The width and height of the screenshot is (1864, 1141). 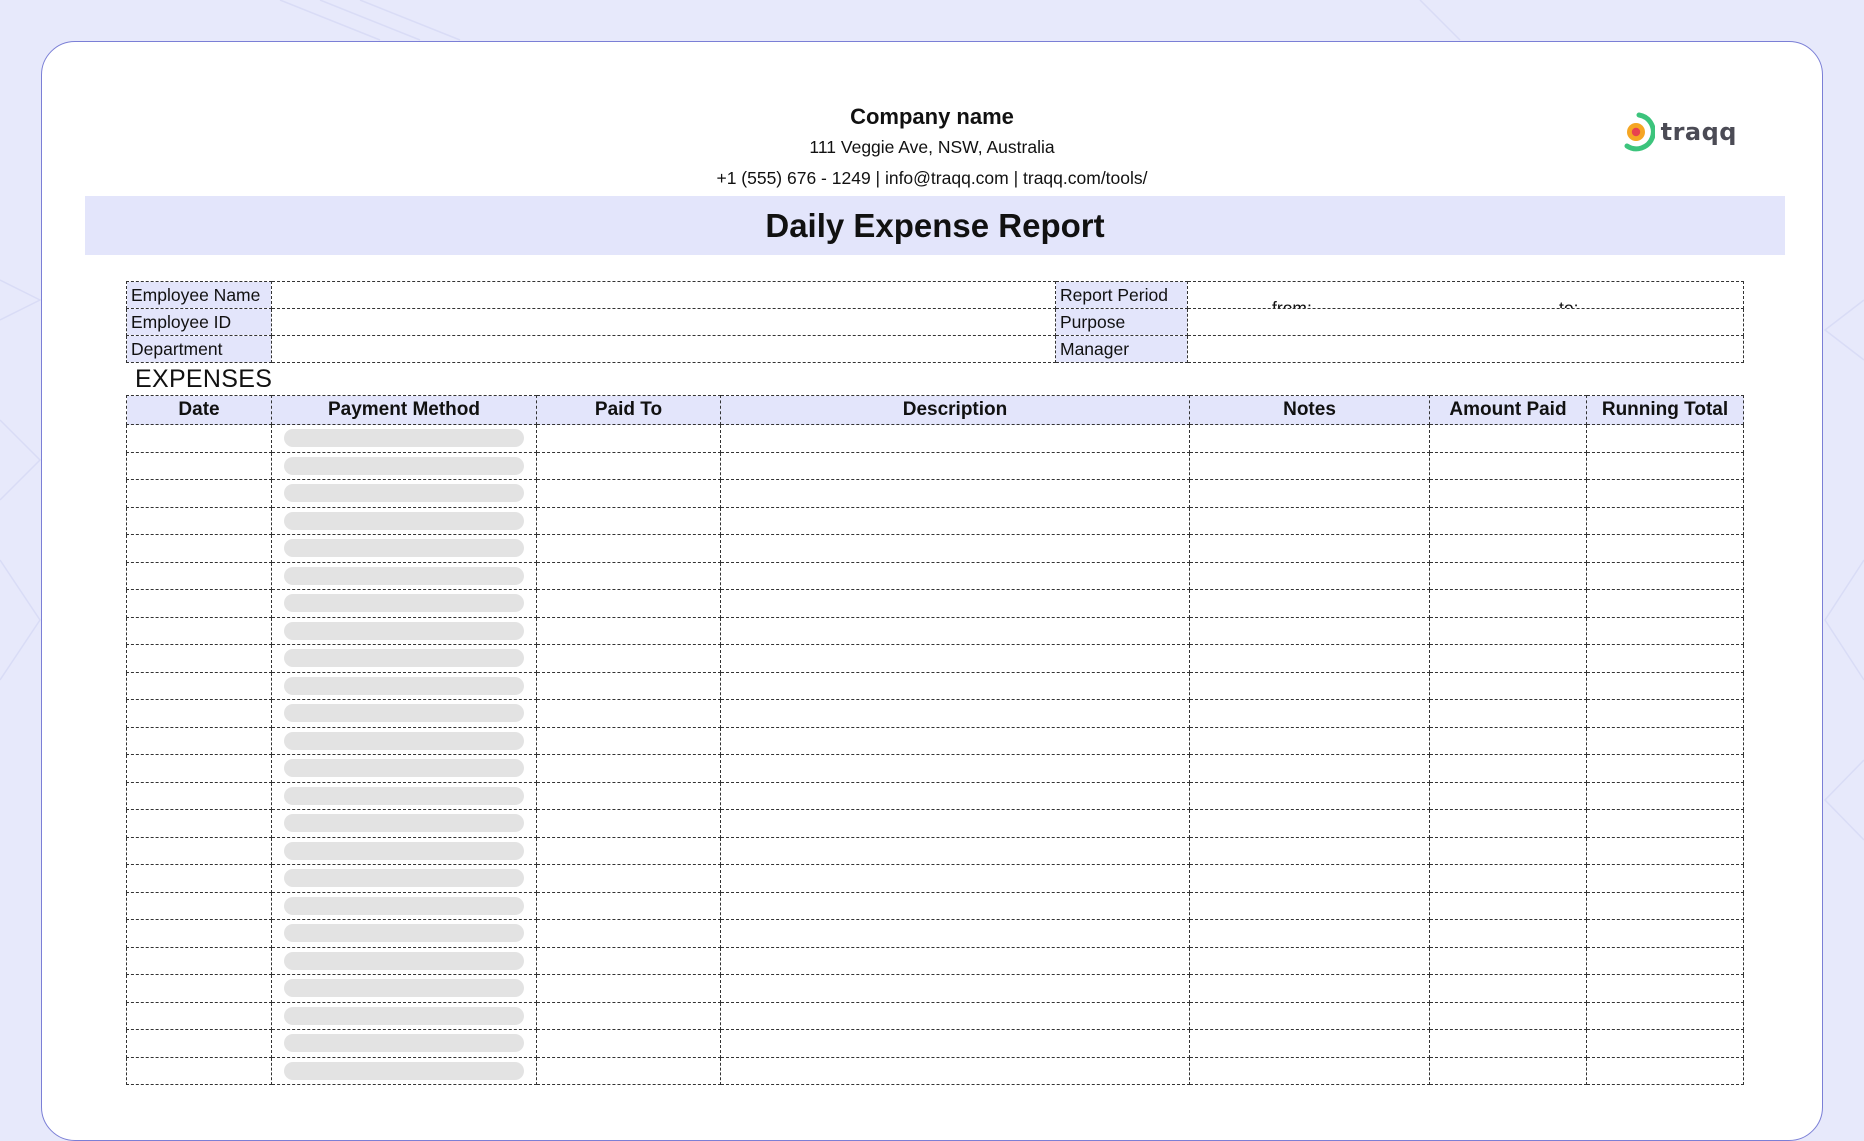 What do you see at coordinates (663, 349) in the screenshot?
I see `department-field` at bounding box center [663, 349].